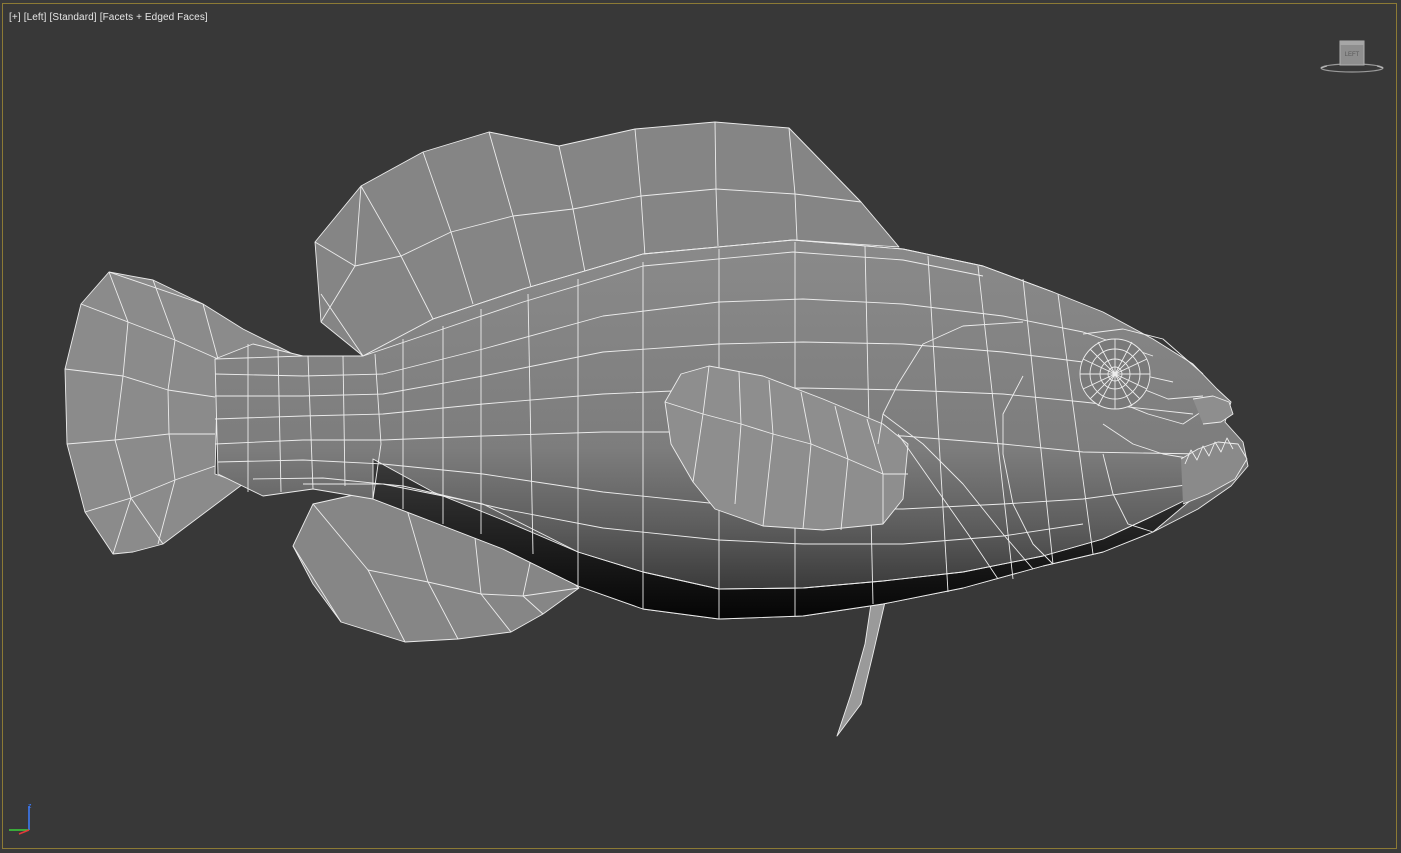 The image size is (1401, 853). Describe the element at coordinates (30, 806) in the screenshot. I see `axis-z-label: z` at that location.